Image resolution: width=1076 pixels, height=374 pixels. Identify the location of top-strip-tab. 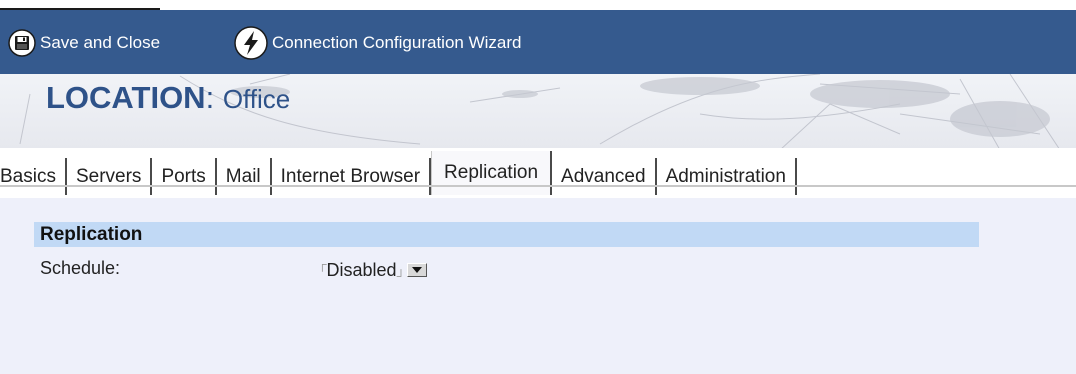
(80, 5).